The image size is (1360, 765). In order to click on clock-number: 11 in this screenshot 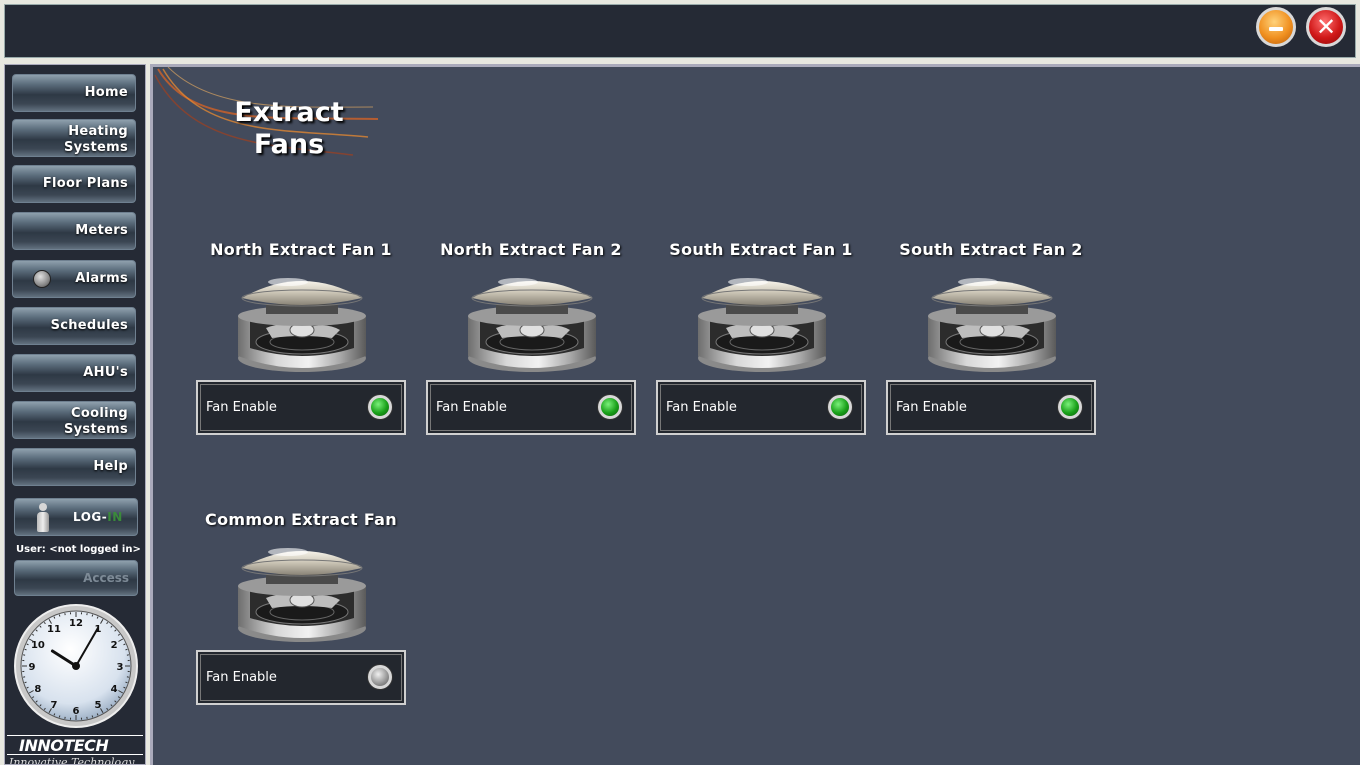, I will do `click(54, 629)`.